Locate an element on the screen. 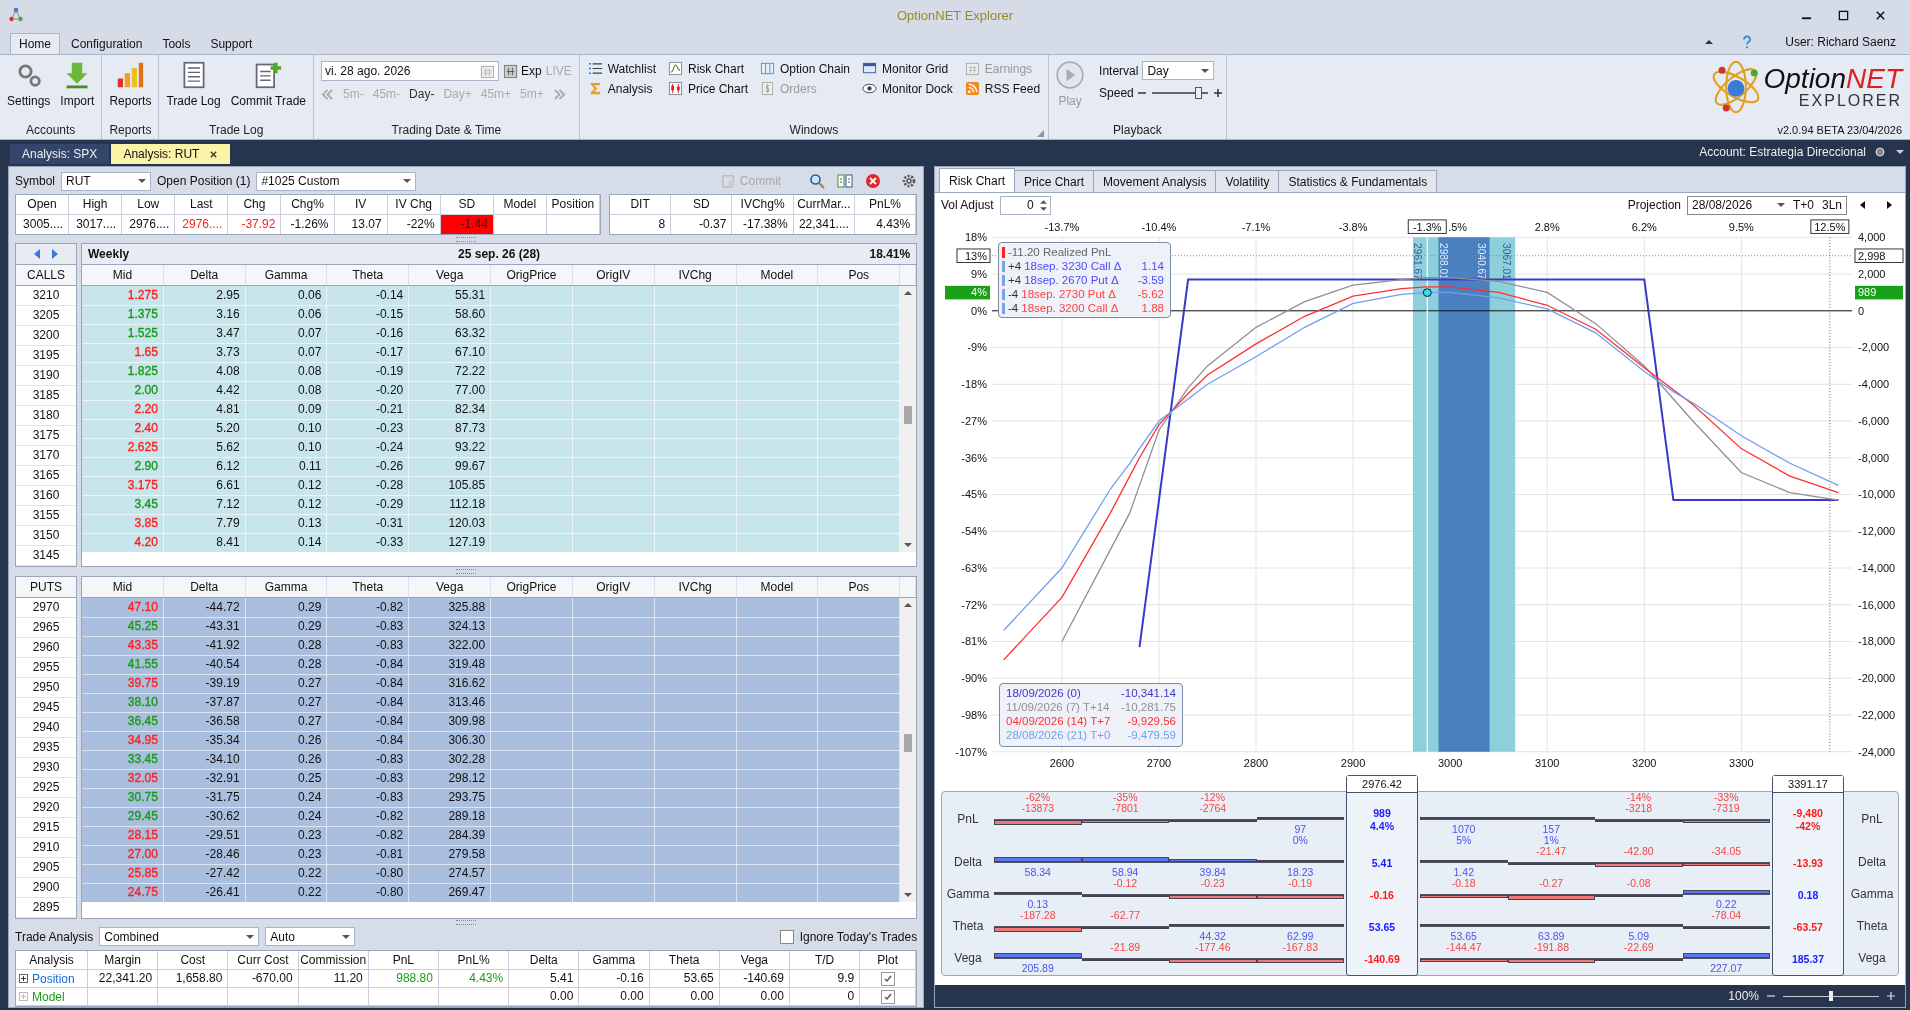  axis-label: 2.8% is located at coordinates (1547, 226).